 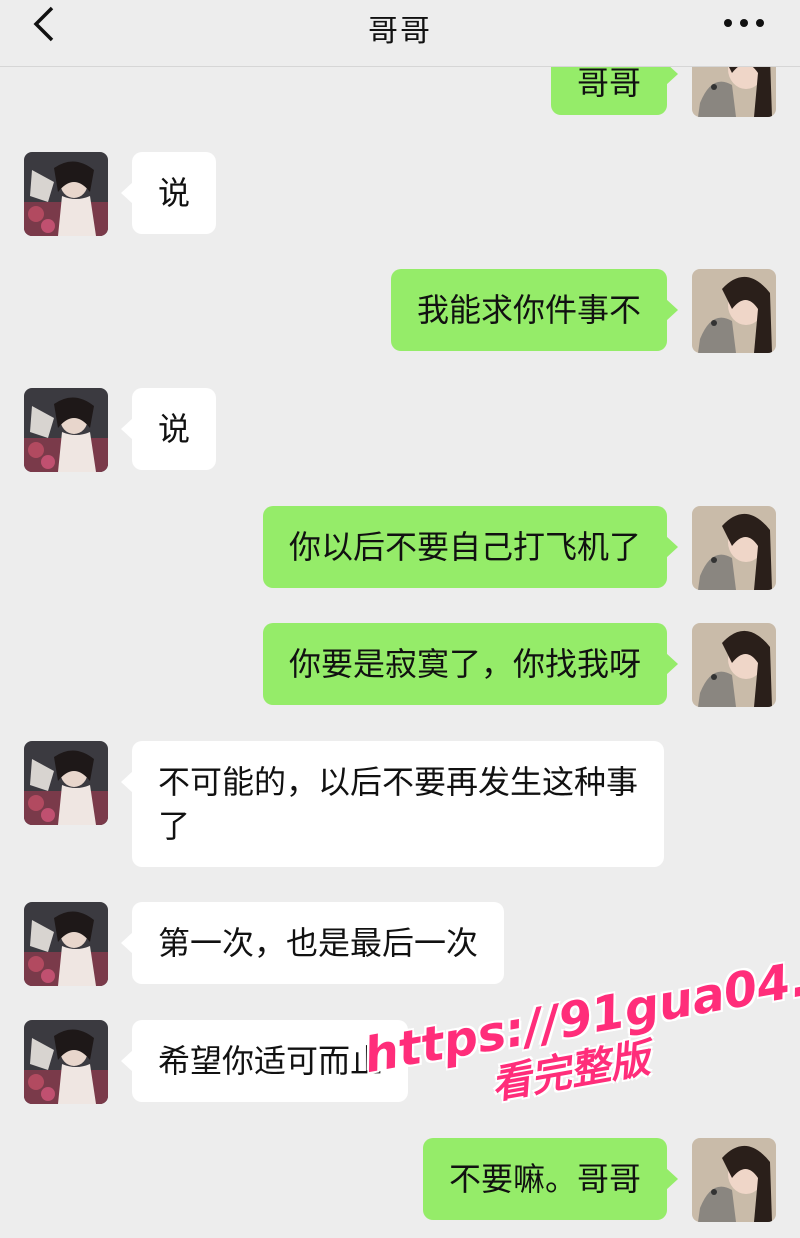 I want to click on more-button, so click(x=744, y=23).